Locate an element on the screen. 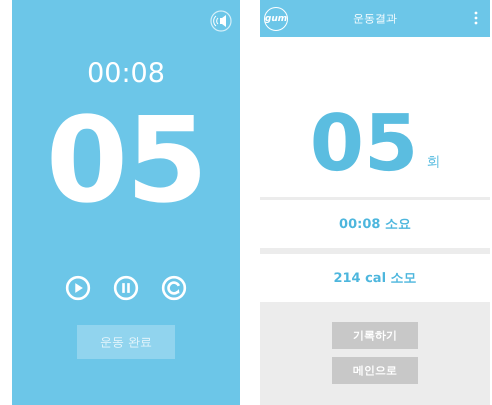 The width and height of the screenshot is (492, 405). screen-title: 운동결과 is located at coordinates (375, 18).